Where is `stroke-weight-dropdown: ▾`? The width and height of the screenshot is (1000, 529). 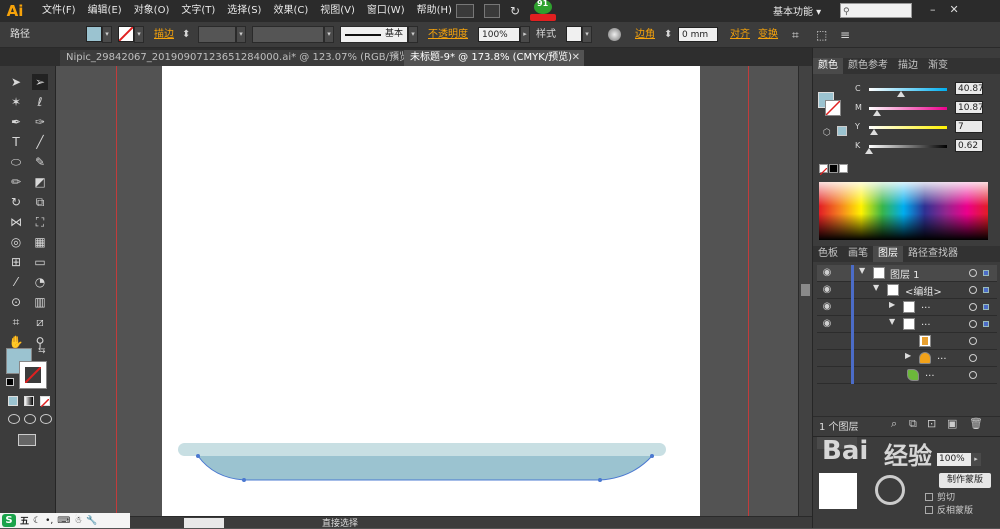 stroke-weight-dropdown: ▾ is located at coordinates (241, 34).